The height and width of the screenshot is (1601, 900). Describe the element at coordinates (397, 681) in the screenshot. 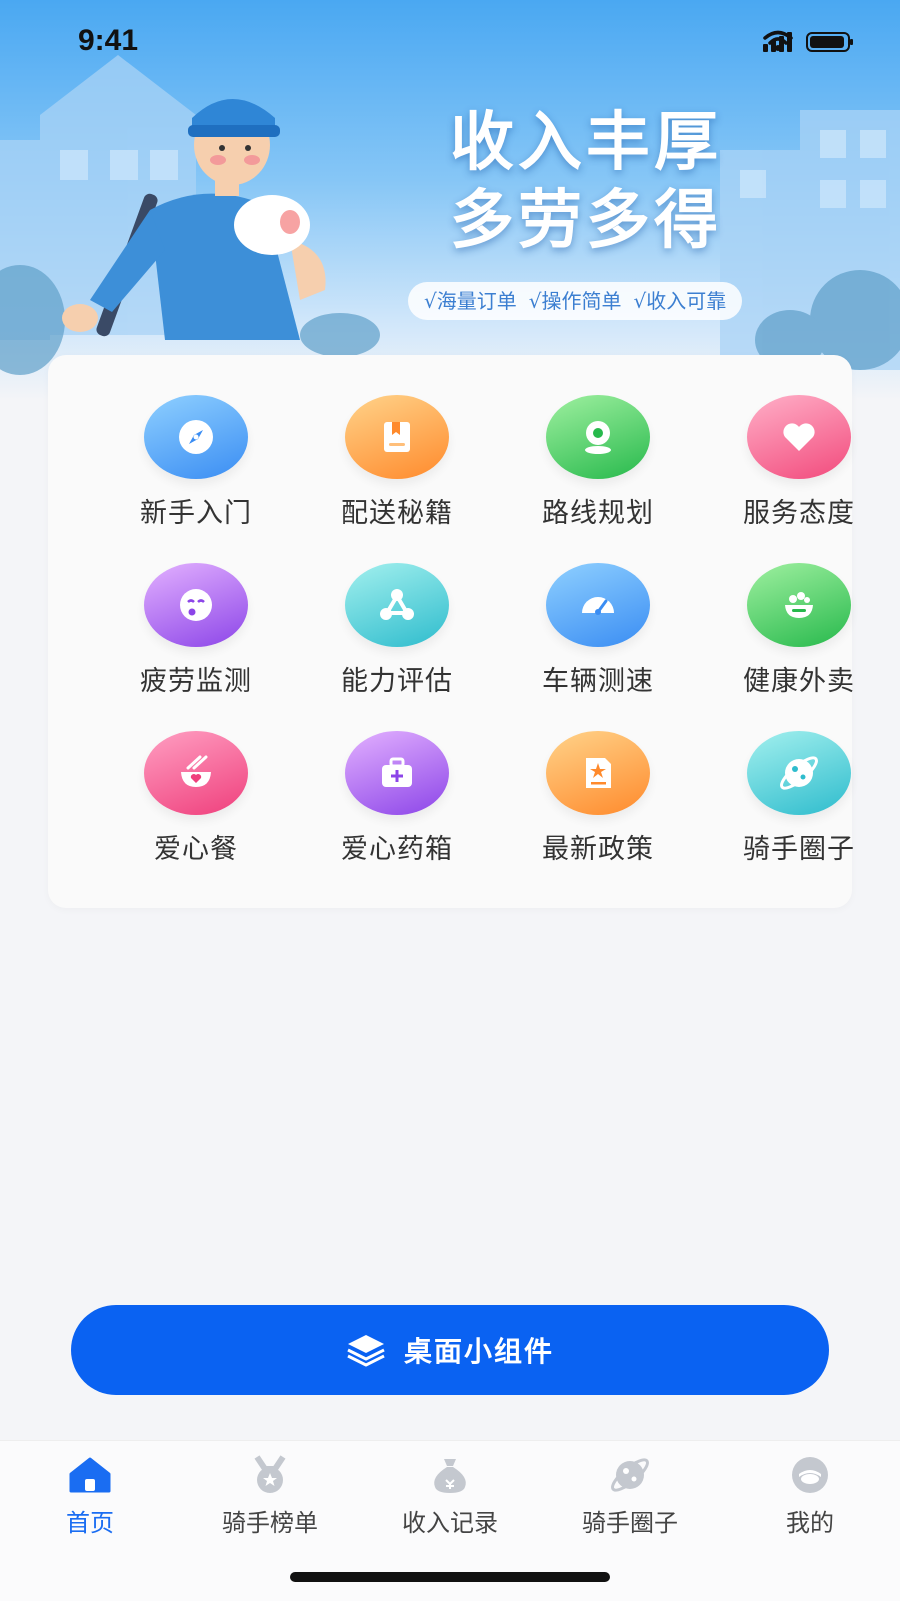

I see `feature-label: 能力评估` at that location.